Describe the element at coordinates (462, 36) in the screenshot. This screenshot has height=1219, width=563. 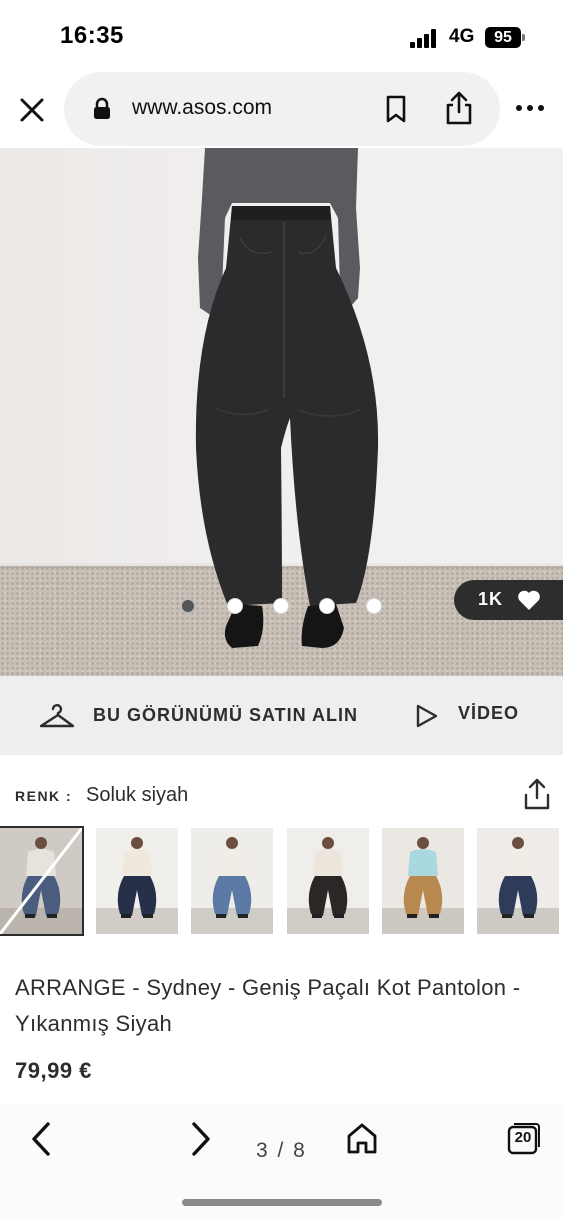
I see `network-type: 4G` at that location.